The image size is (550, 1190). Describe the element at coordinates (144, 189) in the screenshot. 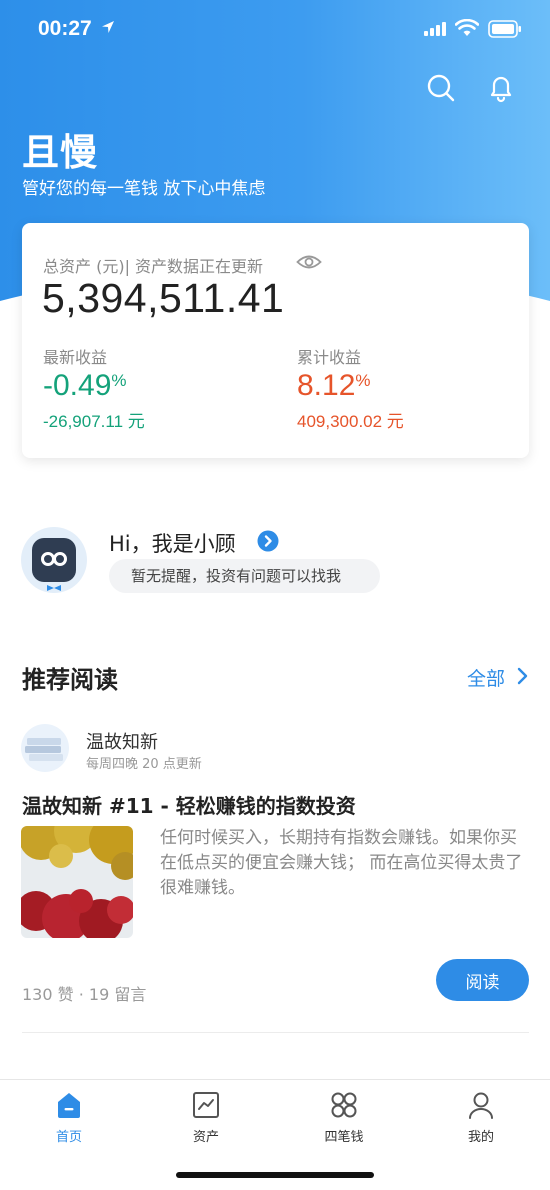

I see `app-subtitle: 管好您的每一笔钱 放下心中焦虑` at that location.